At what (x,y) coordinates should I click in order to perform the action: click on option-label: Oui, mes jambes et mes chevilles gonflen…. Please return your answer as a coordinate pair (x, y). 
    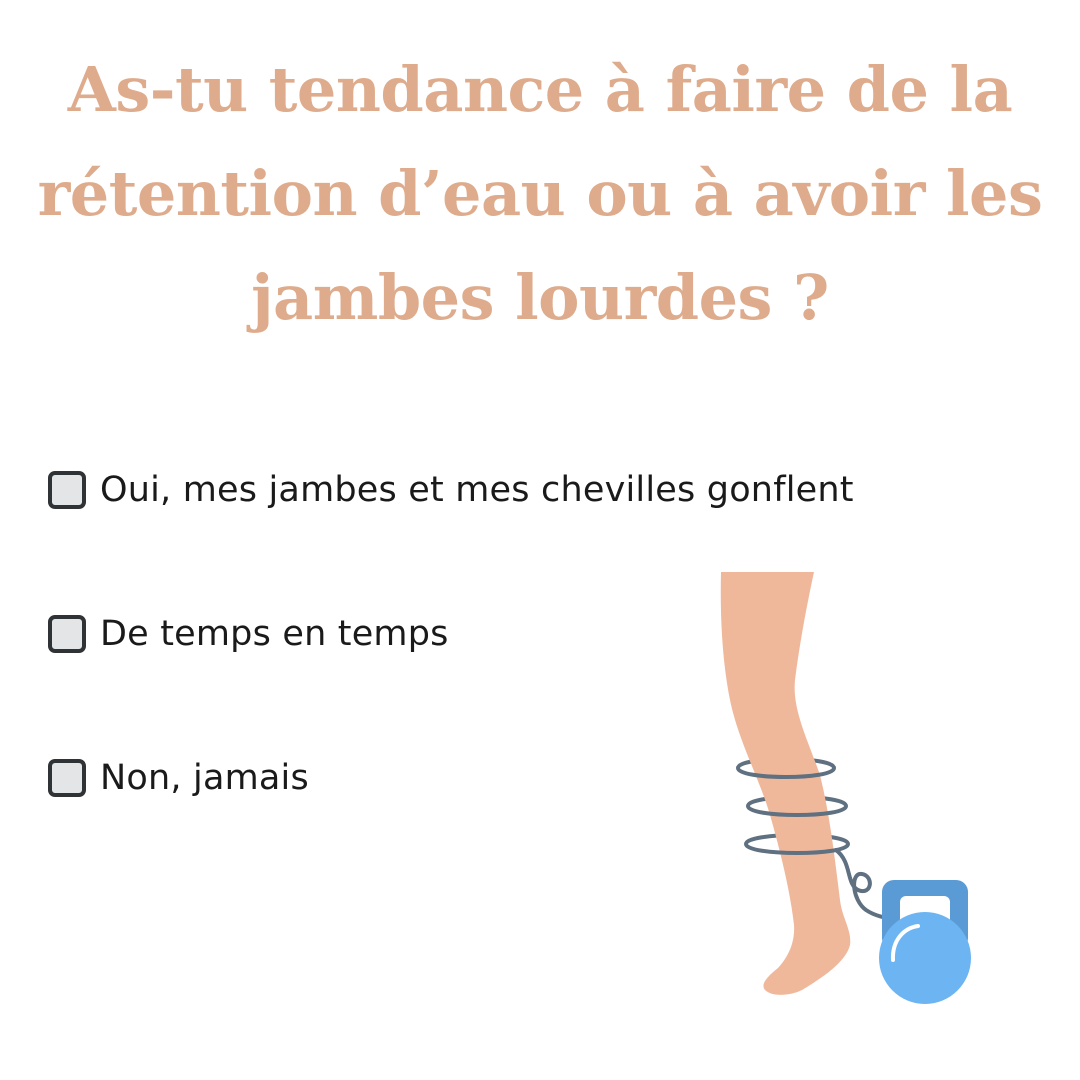
    Looking at the image, I should click on (477, 490).